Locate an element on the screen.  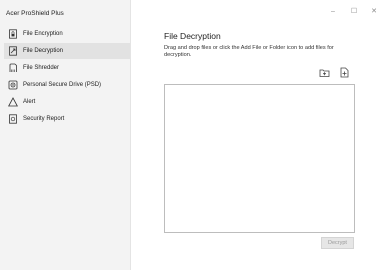
warning-icon is located at coordinates (13, 102).